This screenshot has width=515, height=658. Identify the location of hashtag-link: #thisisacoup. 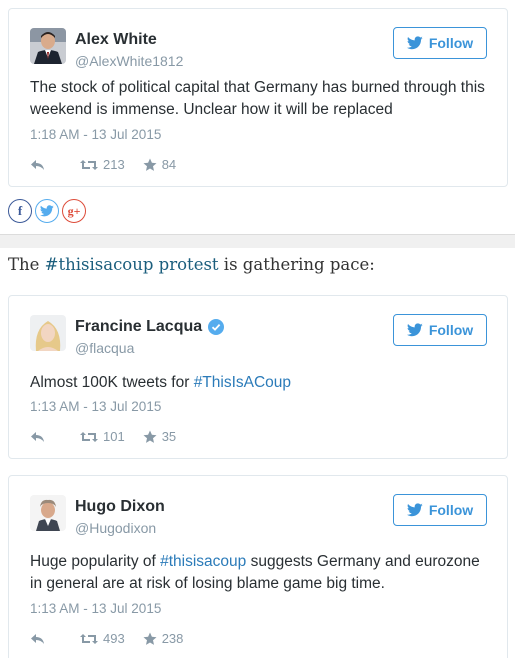
(203, 561).